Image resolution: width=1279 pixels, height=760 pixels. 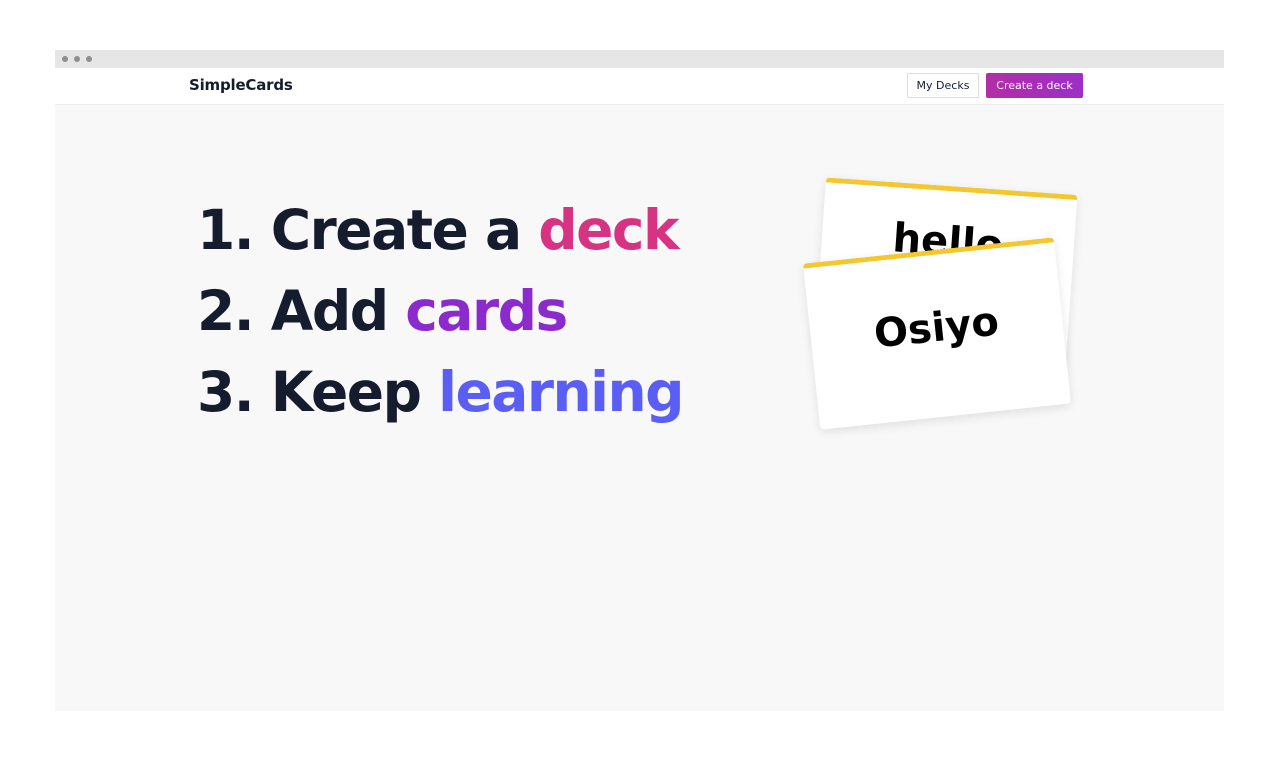 I want to click on browser-titlebar, so click(x=639, y=59).